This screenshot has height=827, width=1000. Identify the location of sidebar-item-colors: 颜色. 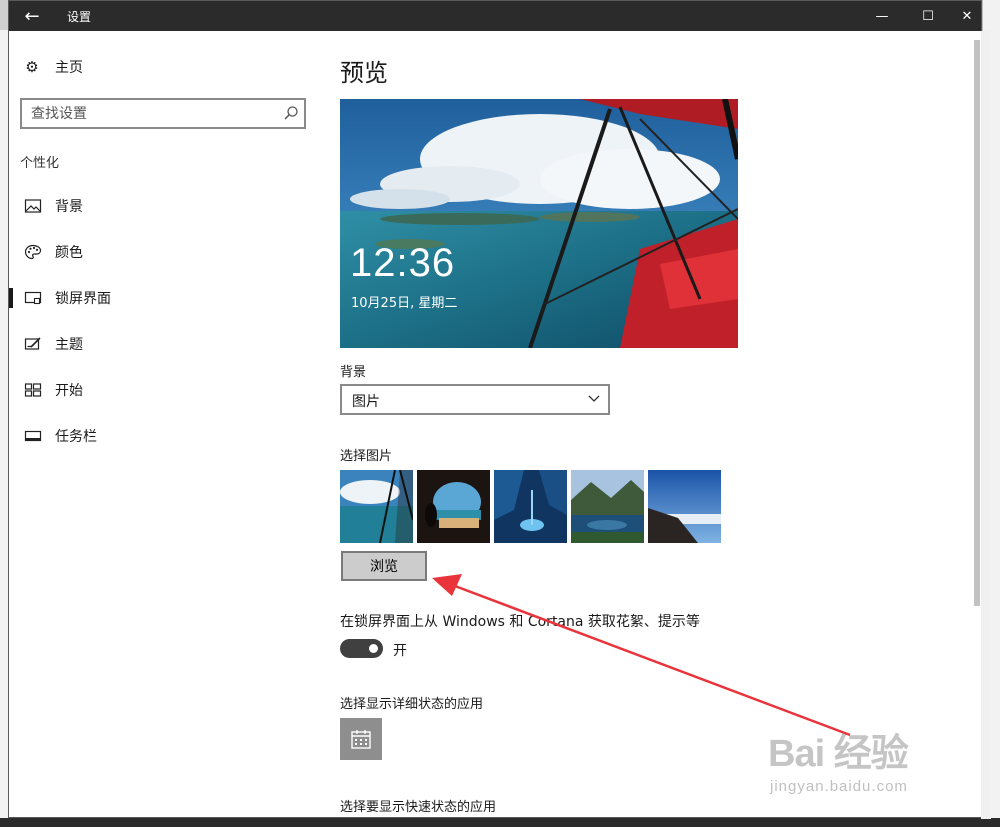
(159, 252).